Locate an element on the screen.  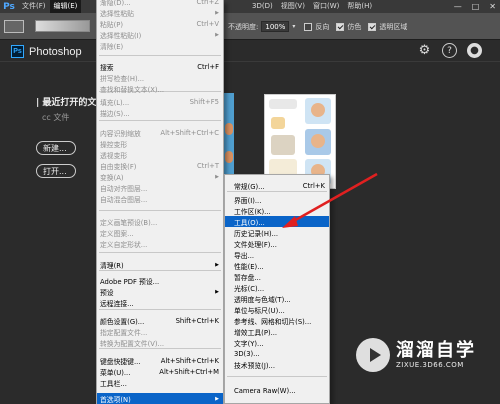
edit-menu-item: 预设 ▶ is located at coordinates (160, 291).